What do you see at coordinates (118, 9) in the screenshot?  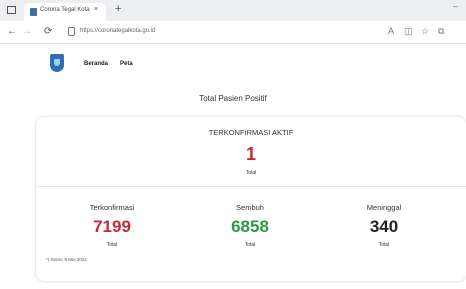 I see `new-tab-icon: +` at bounding box center [118, 9].